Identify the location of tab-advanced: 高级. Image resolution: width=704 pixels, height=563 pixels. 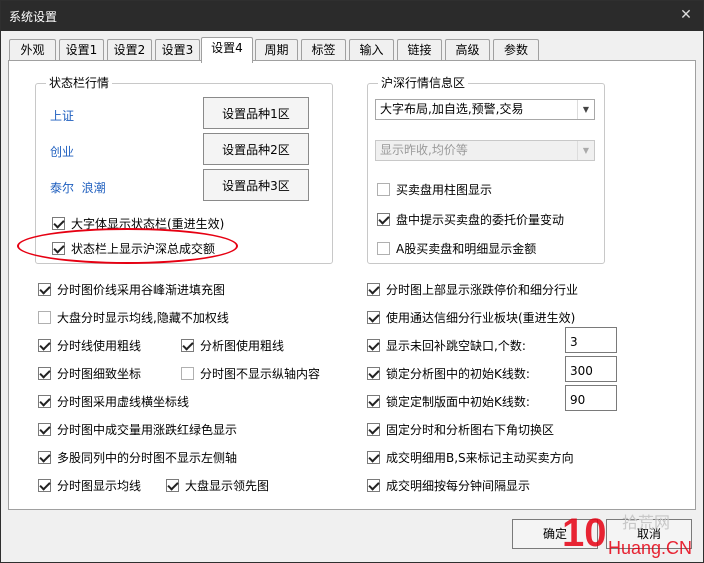
(467, 50).